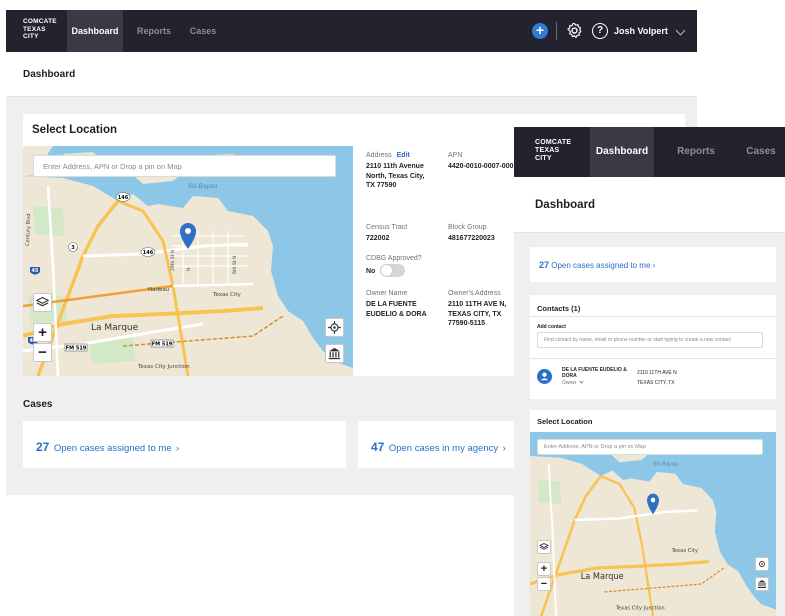 This screenshot has height=616, width=785. I want to click on building-icon, so click(334, 353).